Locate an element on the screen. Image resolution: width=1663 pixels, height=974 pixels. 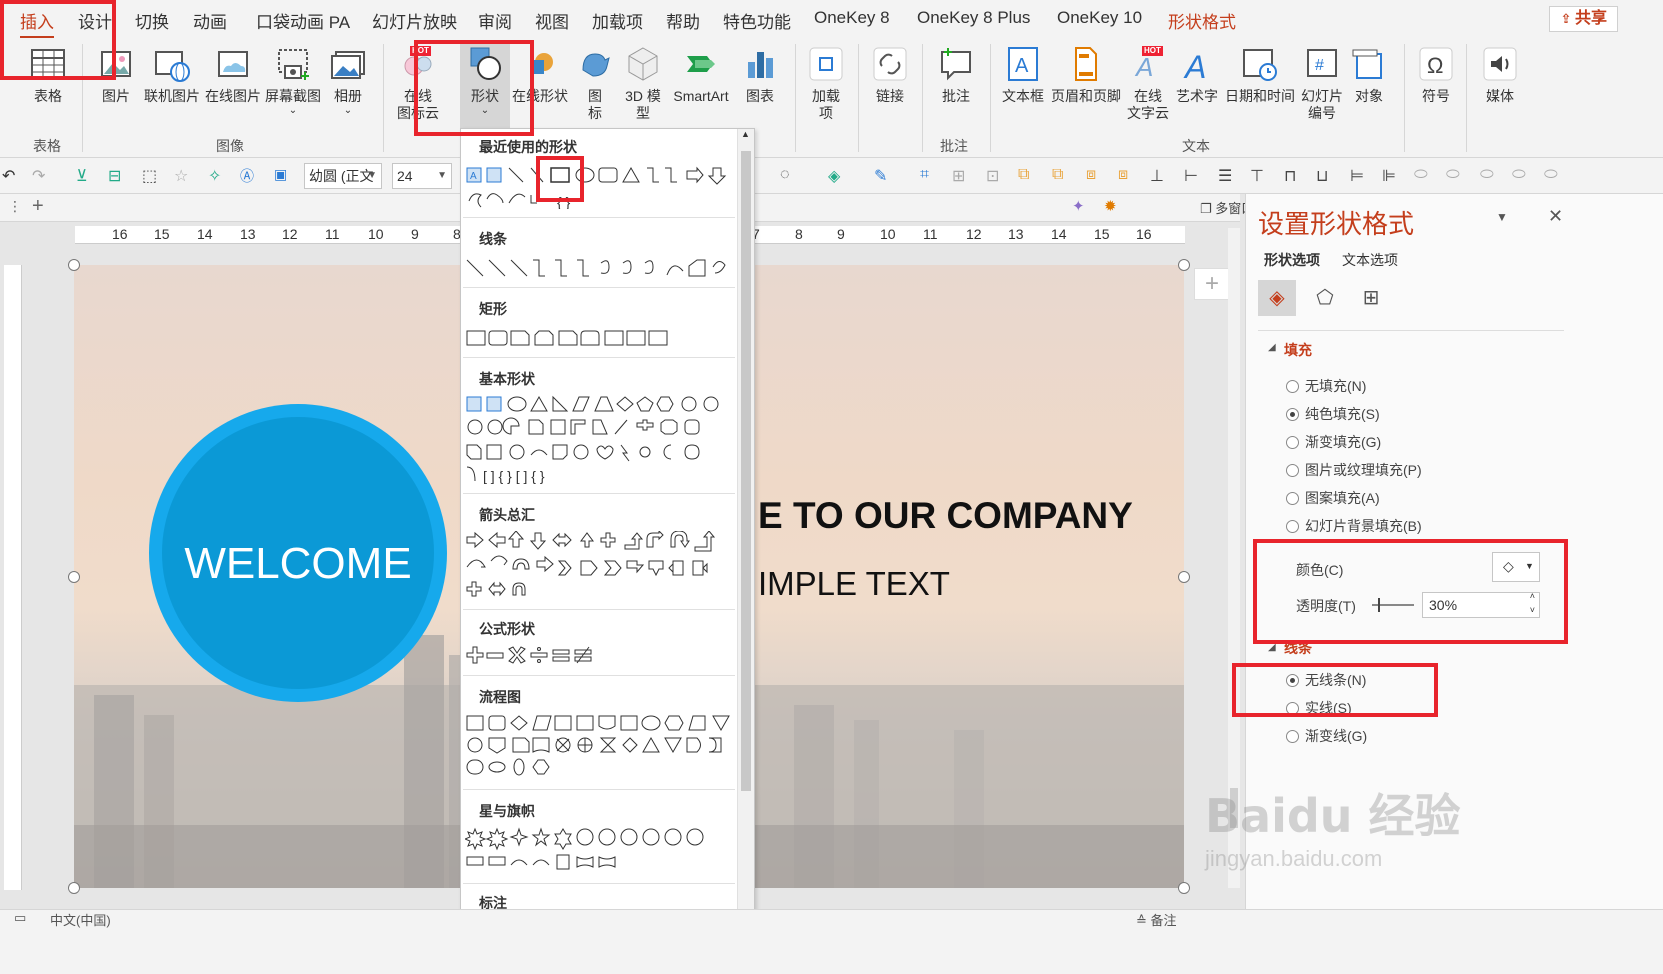
line-collapse-icon: ◢ is located at coordinates (1272, 647).